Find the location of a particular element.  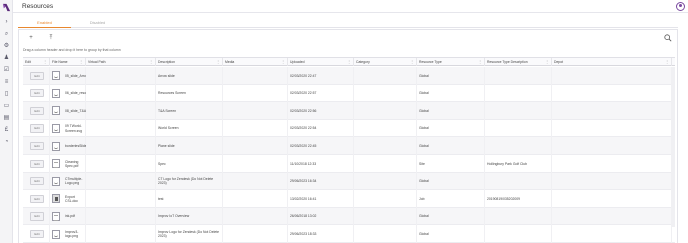

file-name: Export CSL.doc is located at coordinates (74, 199).